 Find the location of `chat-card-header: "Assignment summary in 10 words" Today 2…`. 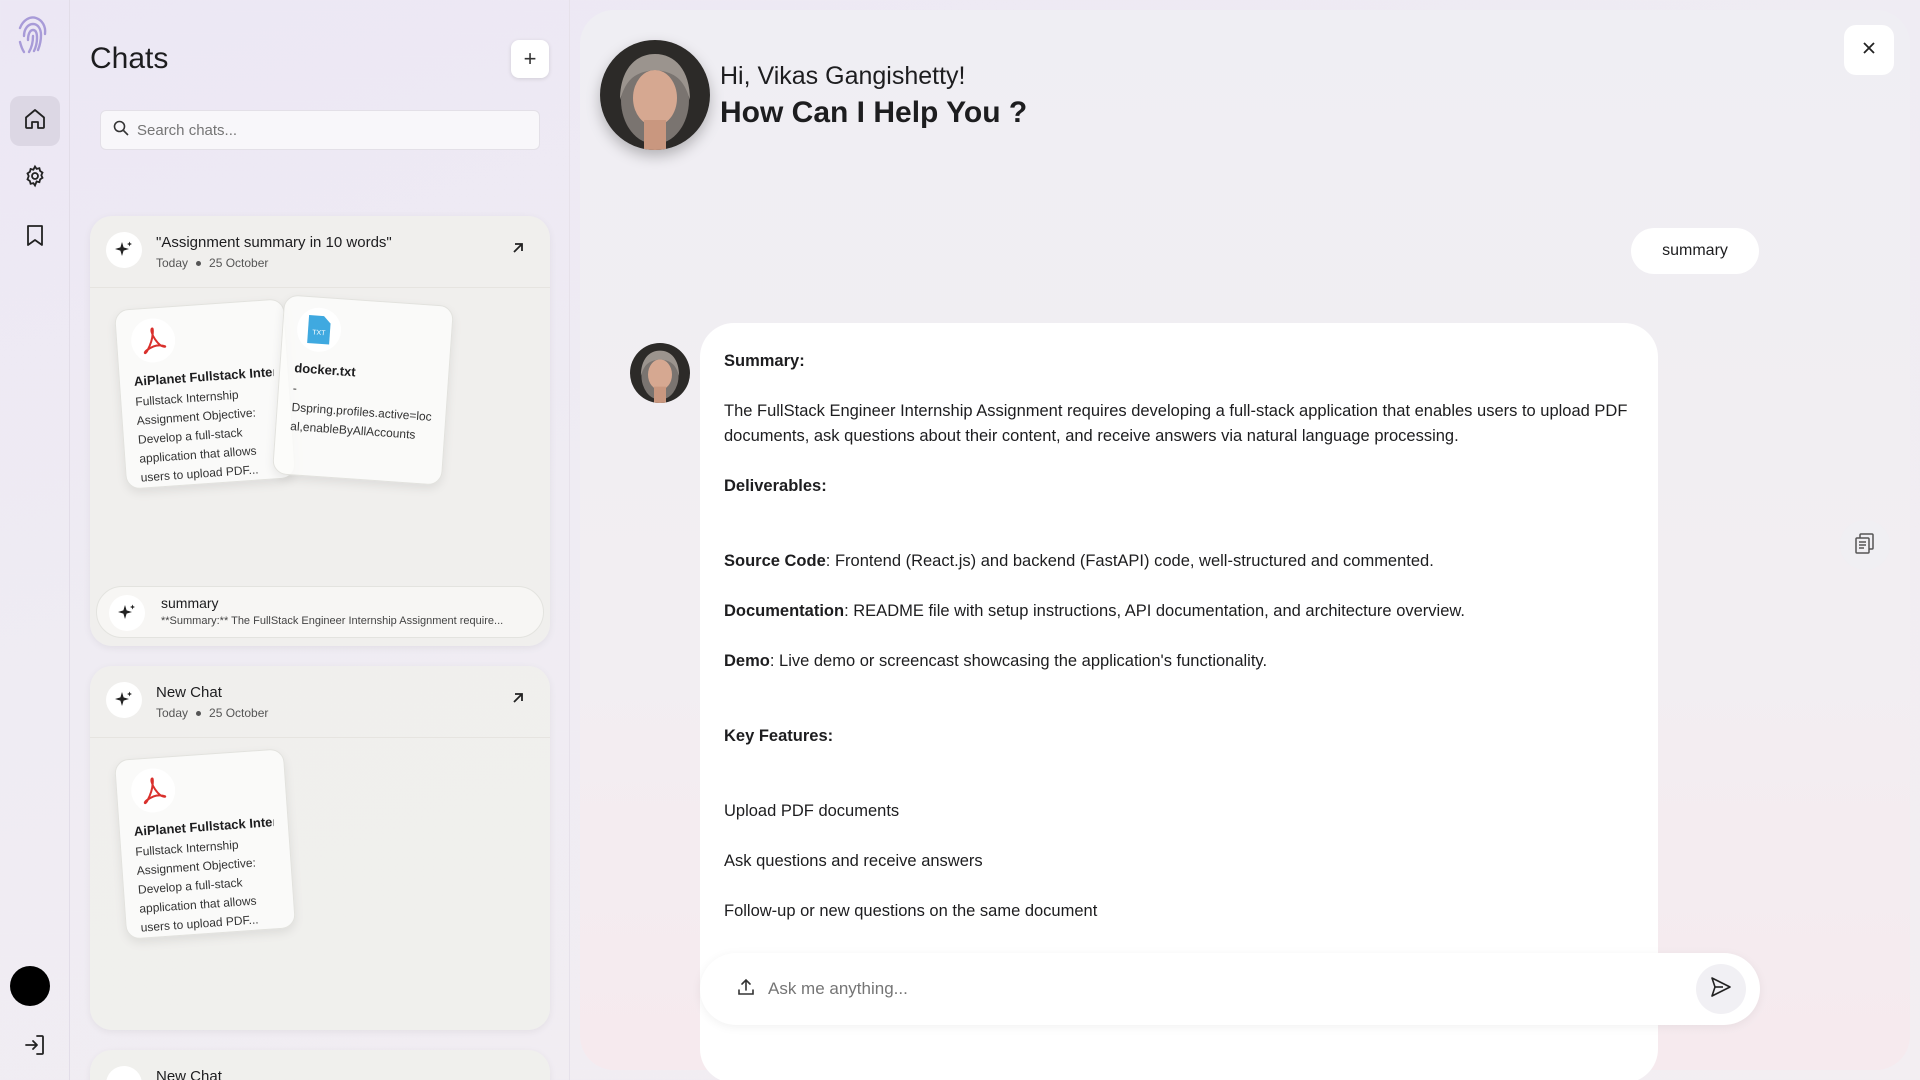

chat-card-header: "Assignment summary in 10 words" Today 2… is located at coordinates (320, 252).